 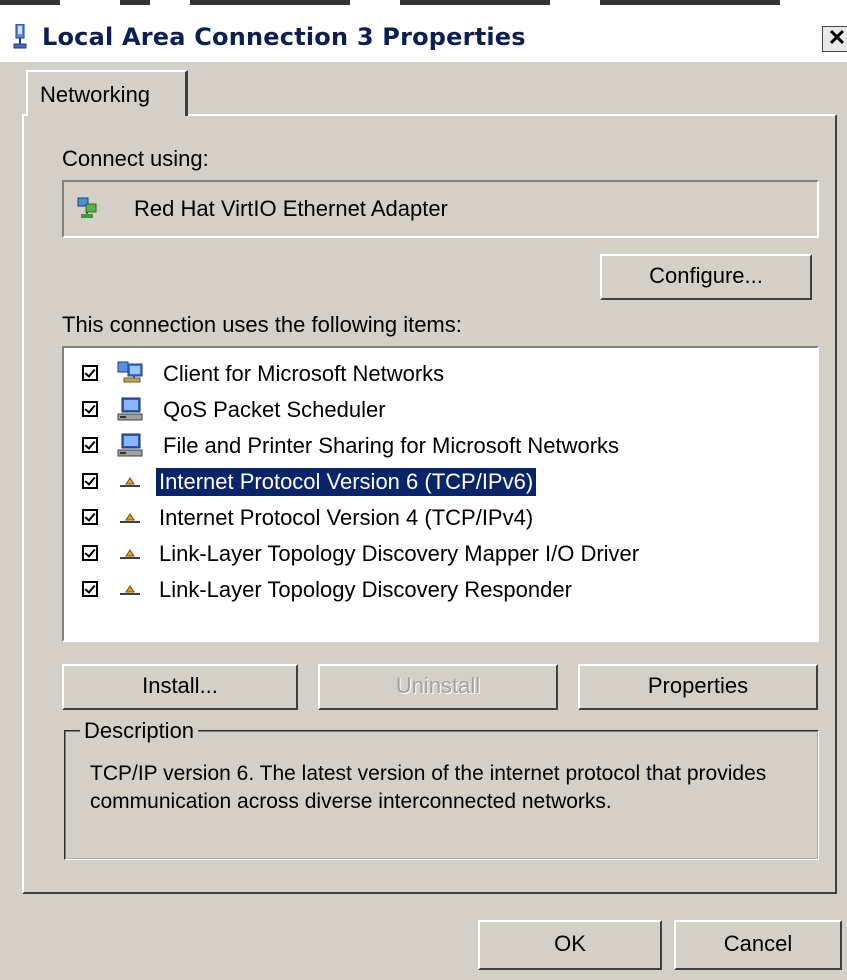 I want to click on item-label: Internet Protocol Version 6 (TCP/IPv6), so click(x=346, y=482).